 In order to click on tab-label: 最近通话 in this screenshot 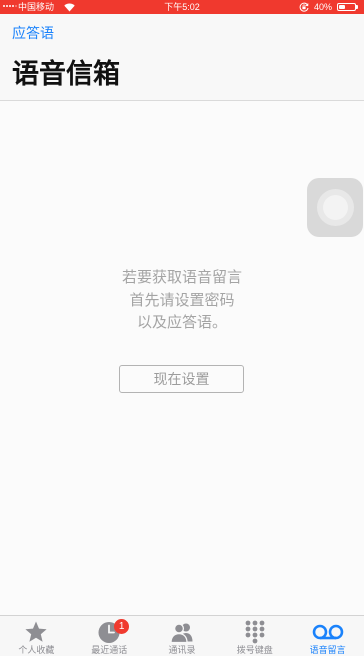, I will do `click(109, 650)`.